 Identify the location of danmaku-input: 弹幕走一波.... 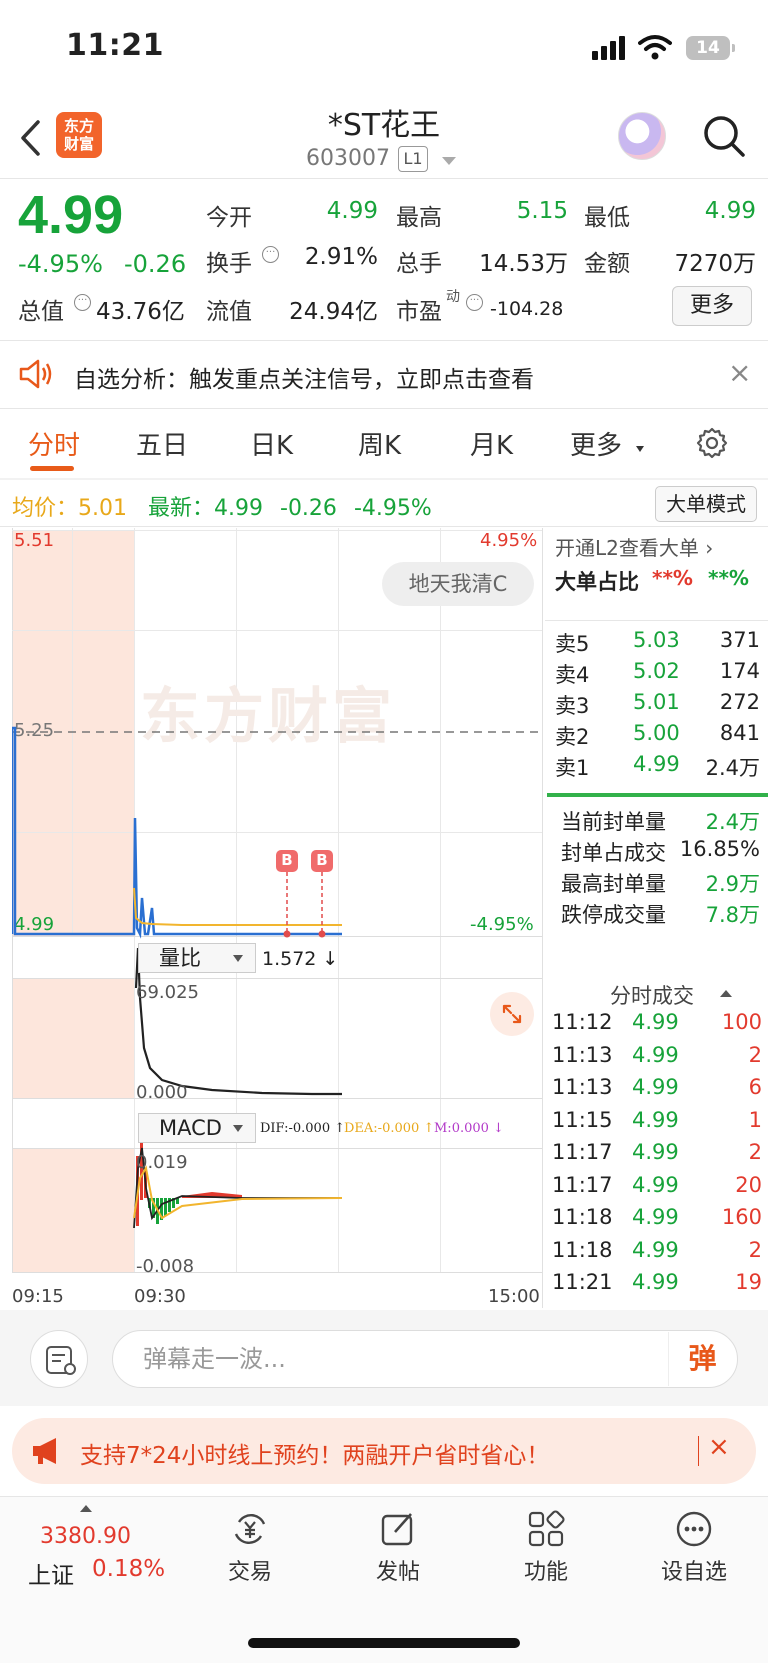
(425, 1359).